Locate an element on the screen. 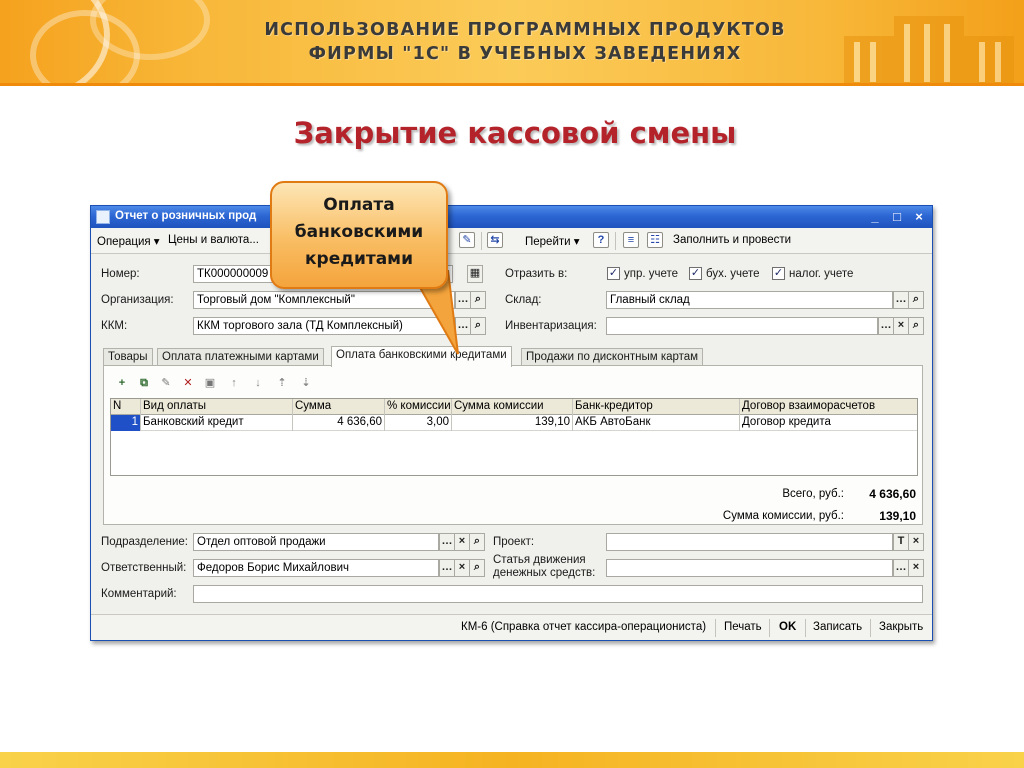  comment-field is located at coordinates (558, 594).